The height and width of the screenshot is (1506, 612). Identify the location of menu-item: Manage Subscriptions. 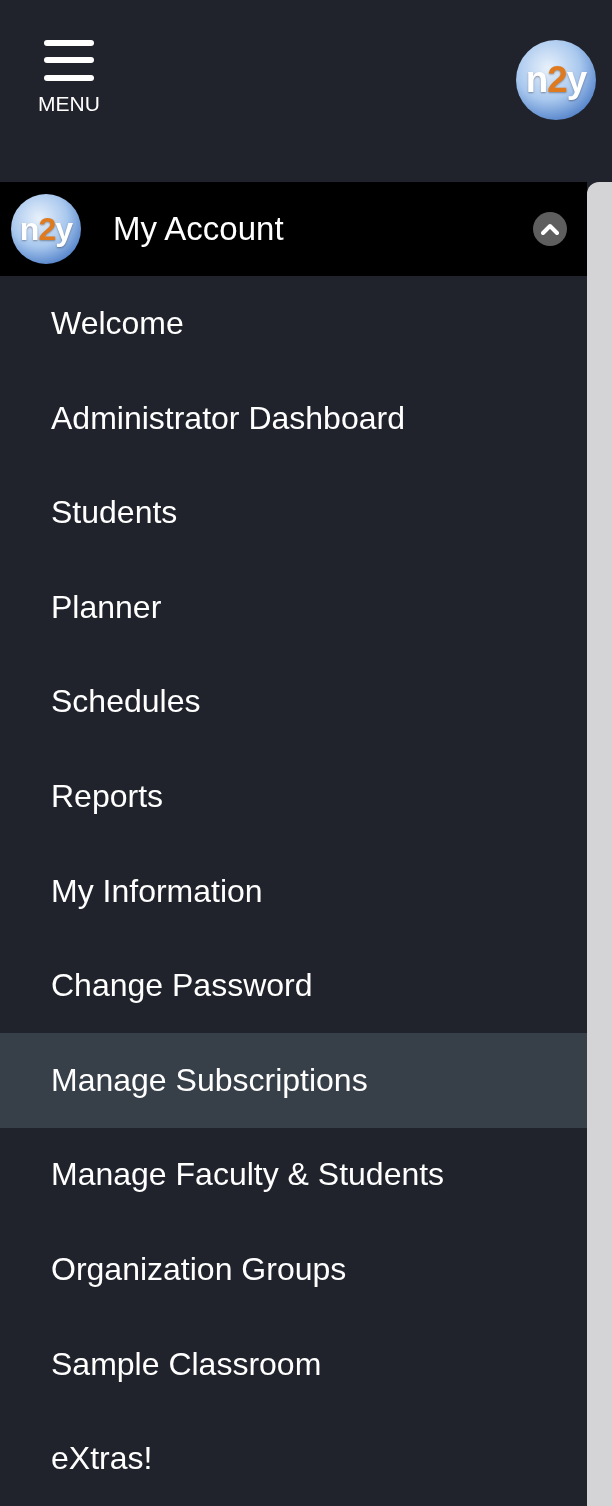
(293, 1080).